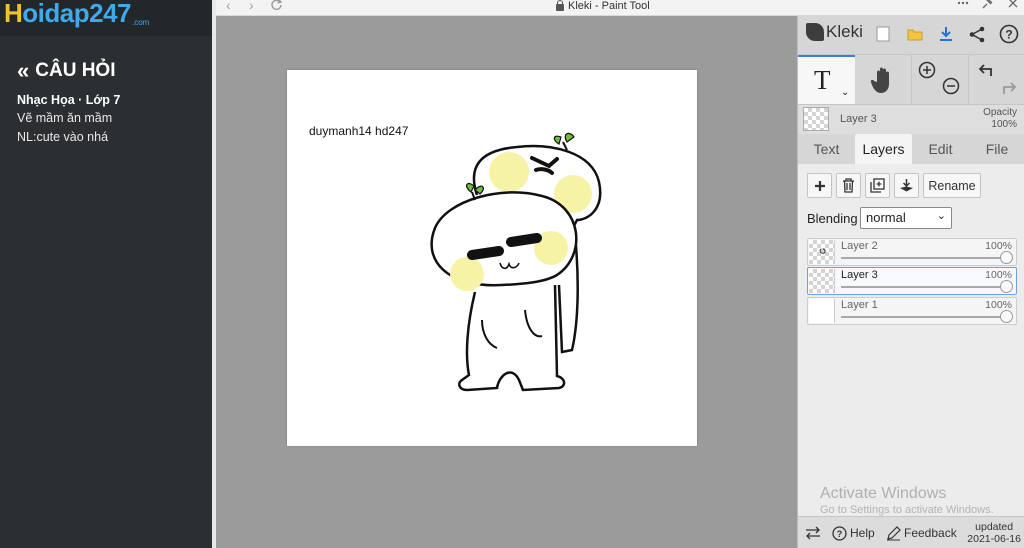 Image resolution: width=1024 pixels, height=548 pixels. Describe the element at coordinates (883, 149) in the screenshot. I see `tab-layers: Layers` at that location.